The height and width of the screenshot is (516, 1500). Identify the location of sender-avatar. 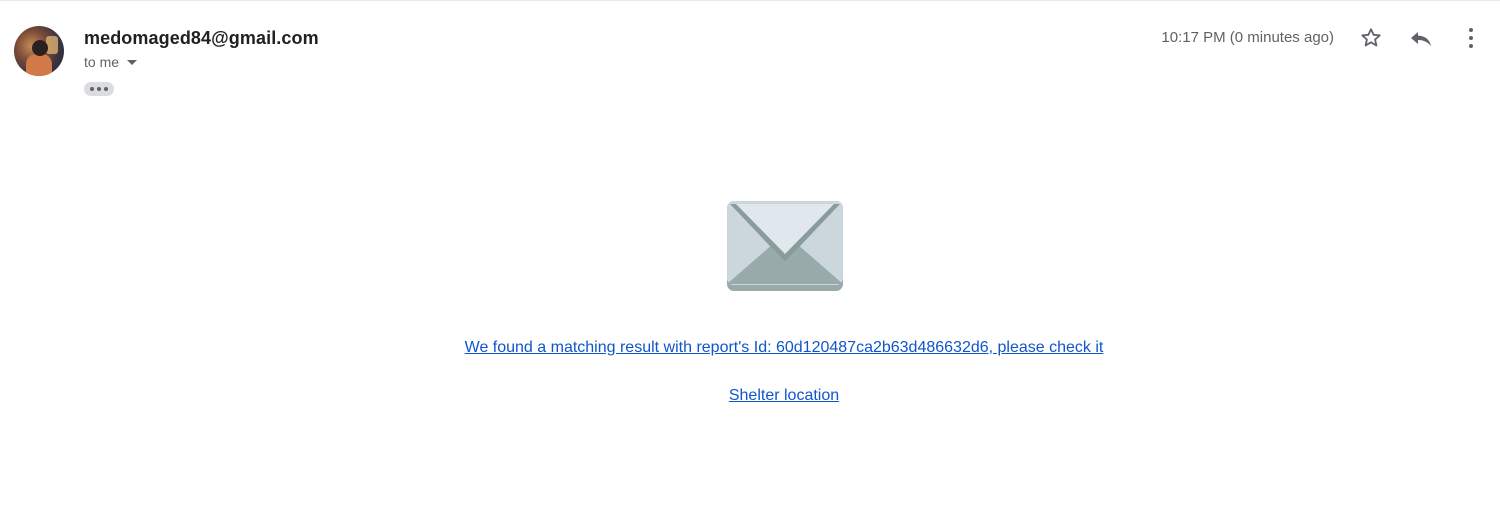
(39, 51).